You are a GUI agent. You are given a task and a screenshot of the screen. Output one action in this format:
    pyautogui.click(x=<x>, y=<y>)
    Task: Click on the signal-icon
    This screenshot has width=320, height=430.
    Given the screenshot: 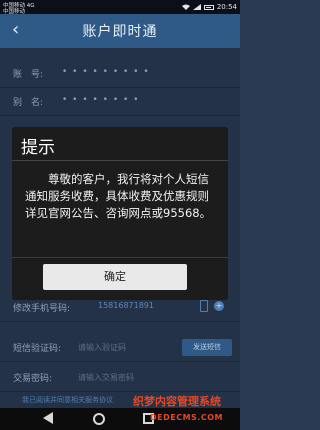 What is the action you would take?
    pyautogui.click(x=196, y=7)
    